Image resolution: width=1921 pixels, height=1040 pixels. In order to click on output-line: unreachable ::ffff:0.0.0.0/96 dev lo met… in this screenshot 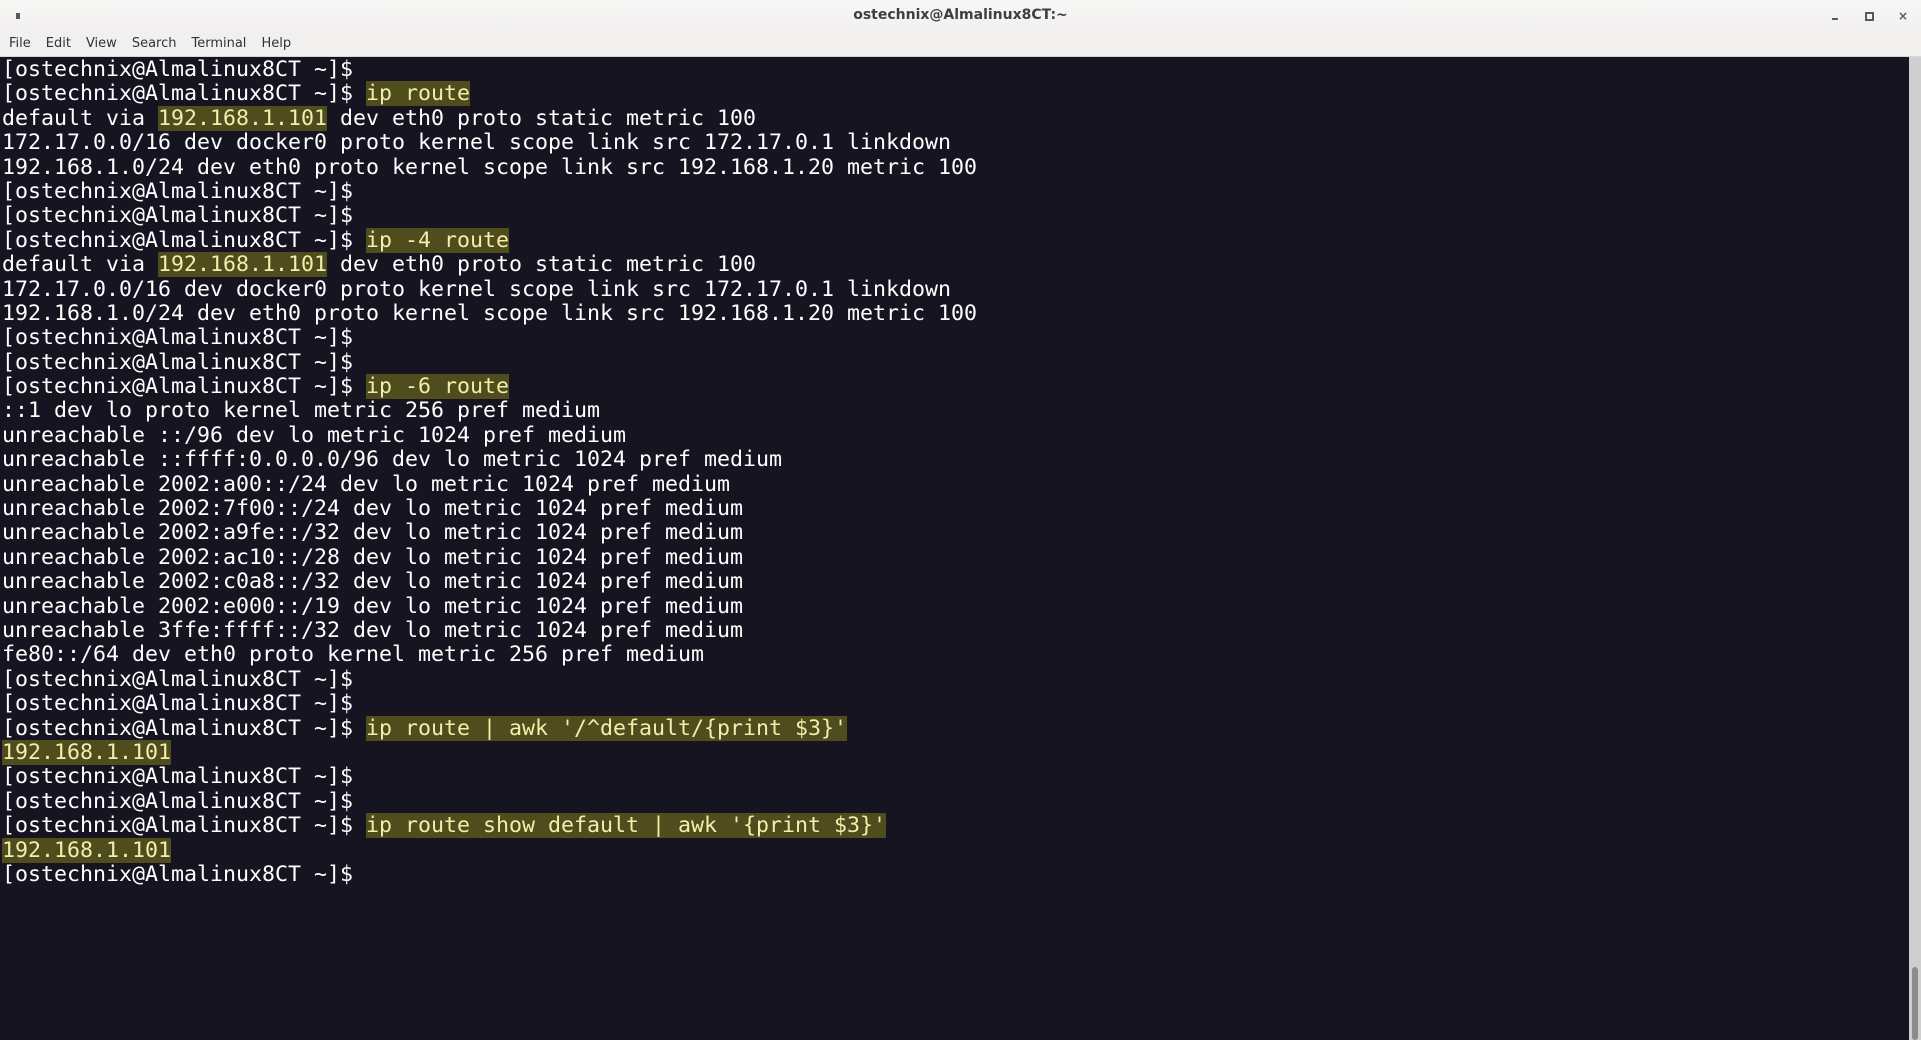, I will do `click(489, 460)`.